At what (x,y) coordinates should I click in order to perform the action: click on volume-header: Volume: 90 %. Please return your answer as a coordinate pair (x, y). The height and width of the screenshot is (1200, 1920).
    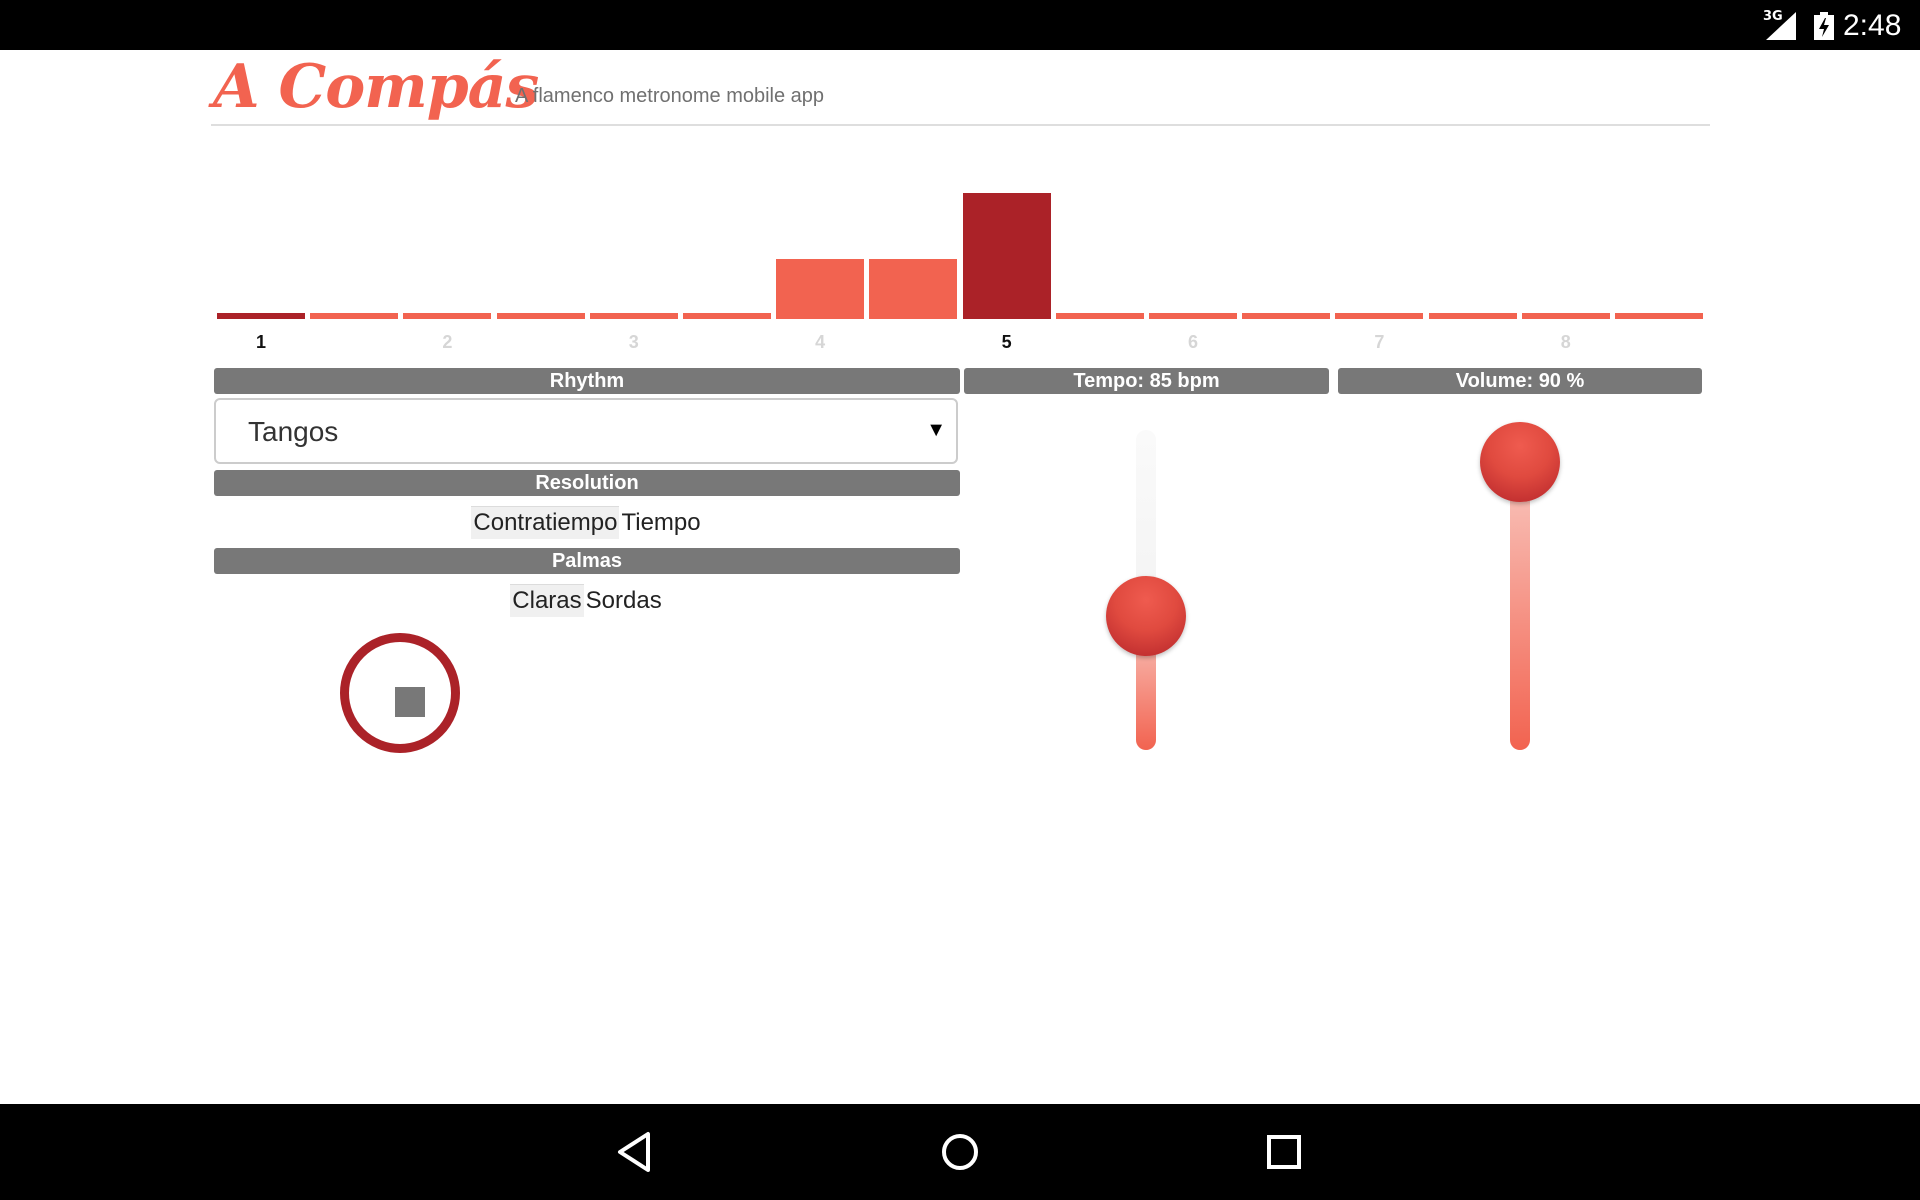
    Looking at the image, I should click on (1520, 381).